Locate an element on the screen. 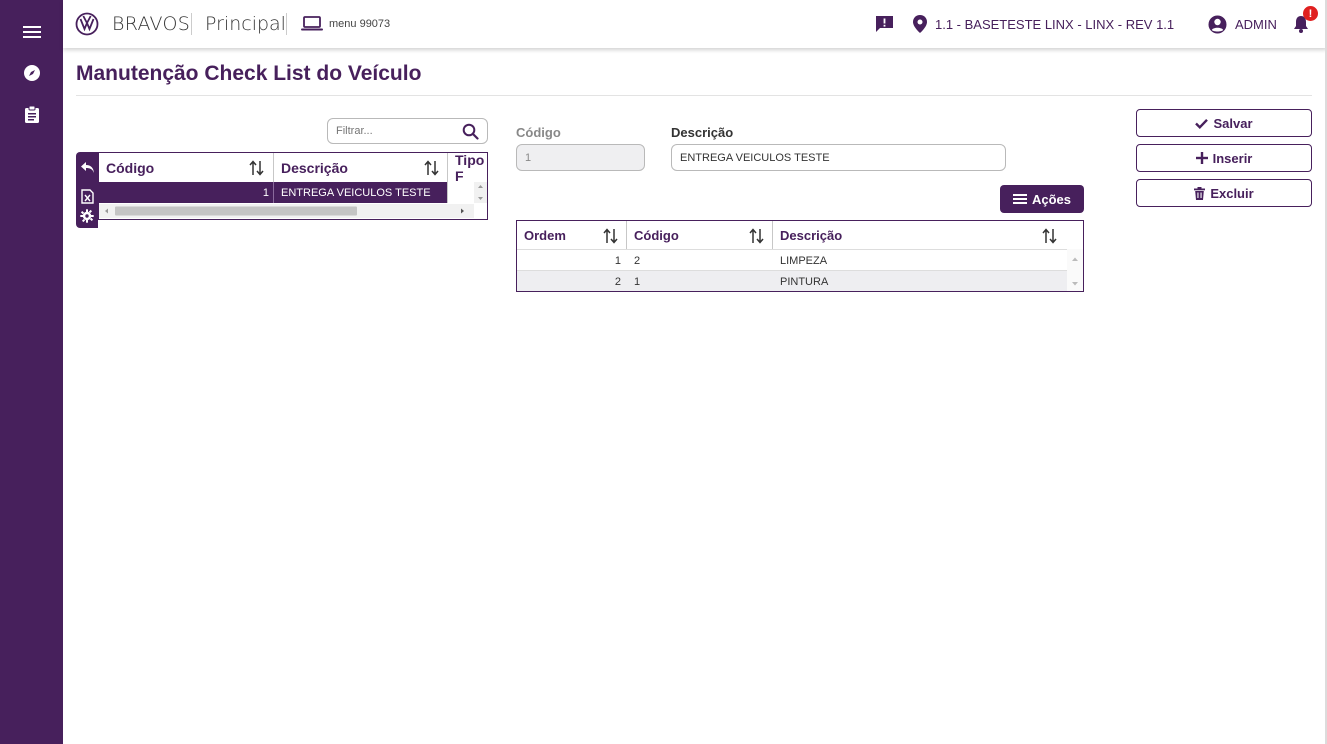  undo-icon is located at coordinates (87, 167).